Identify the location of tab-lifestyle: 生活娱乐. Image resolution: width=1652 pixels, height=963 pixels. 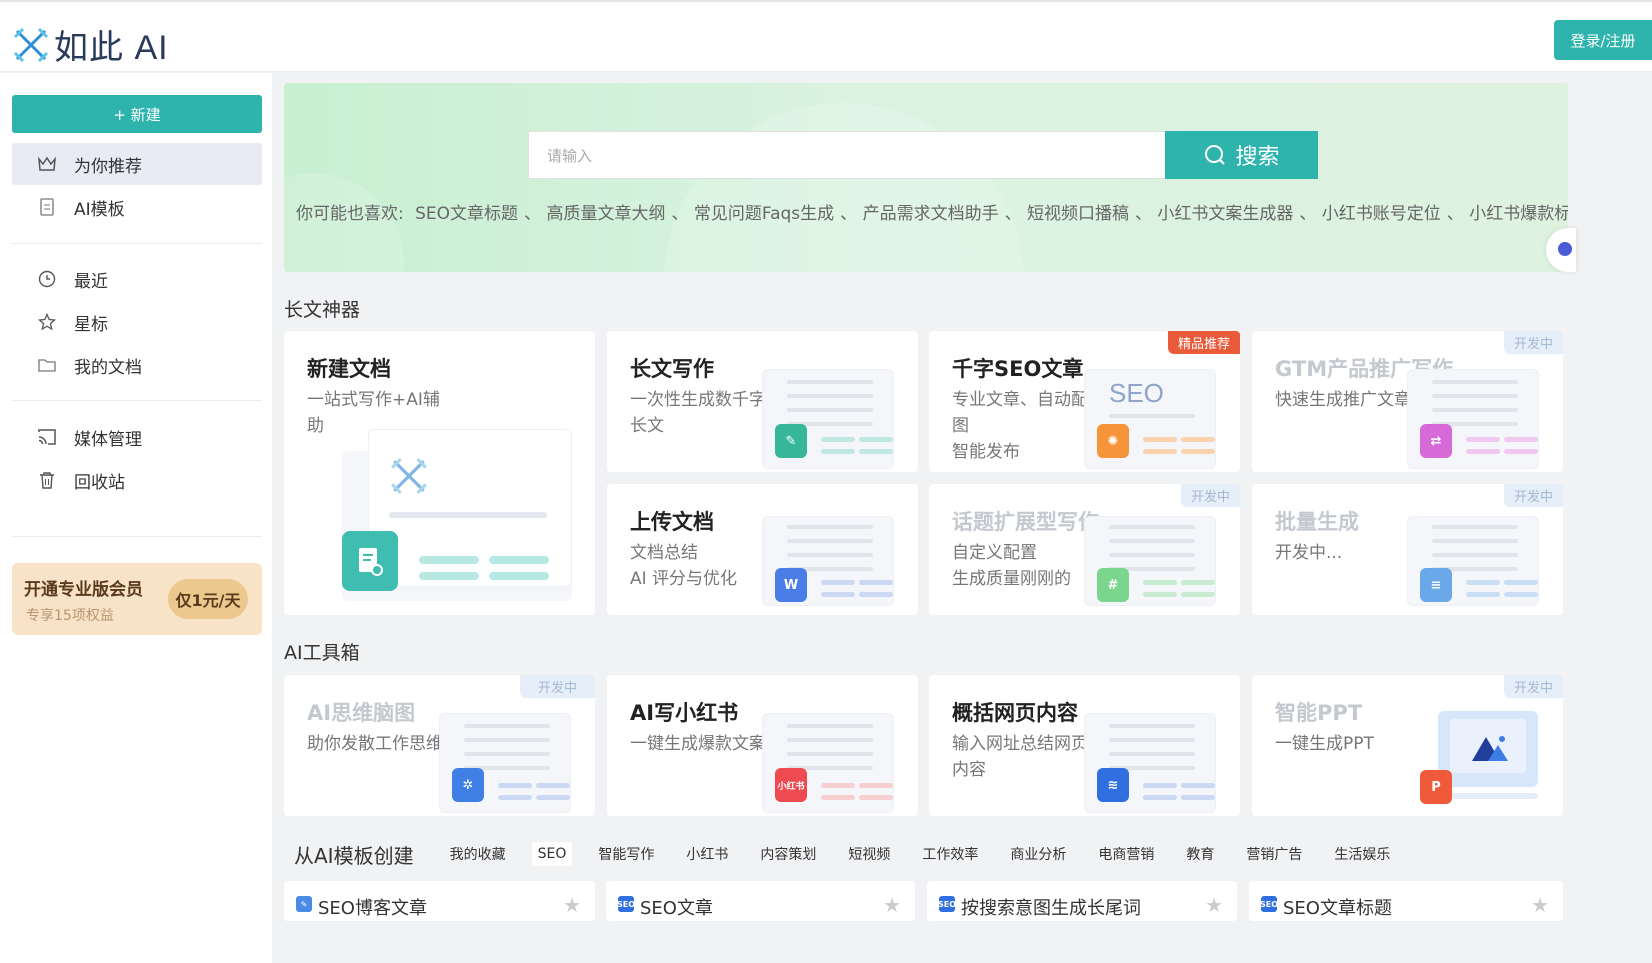
(1362, 854).